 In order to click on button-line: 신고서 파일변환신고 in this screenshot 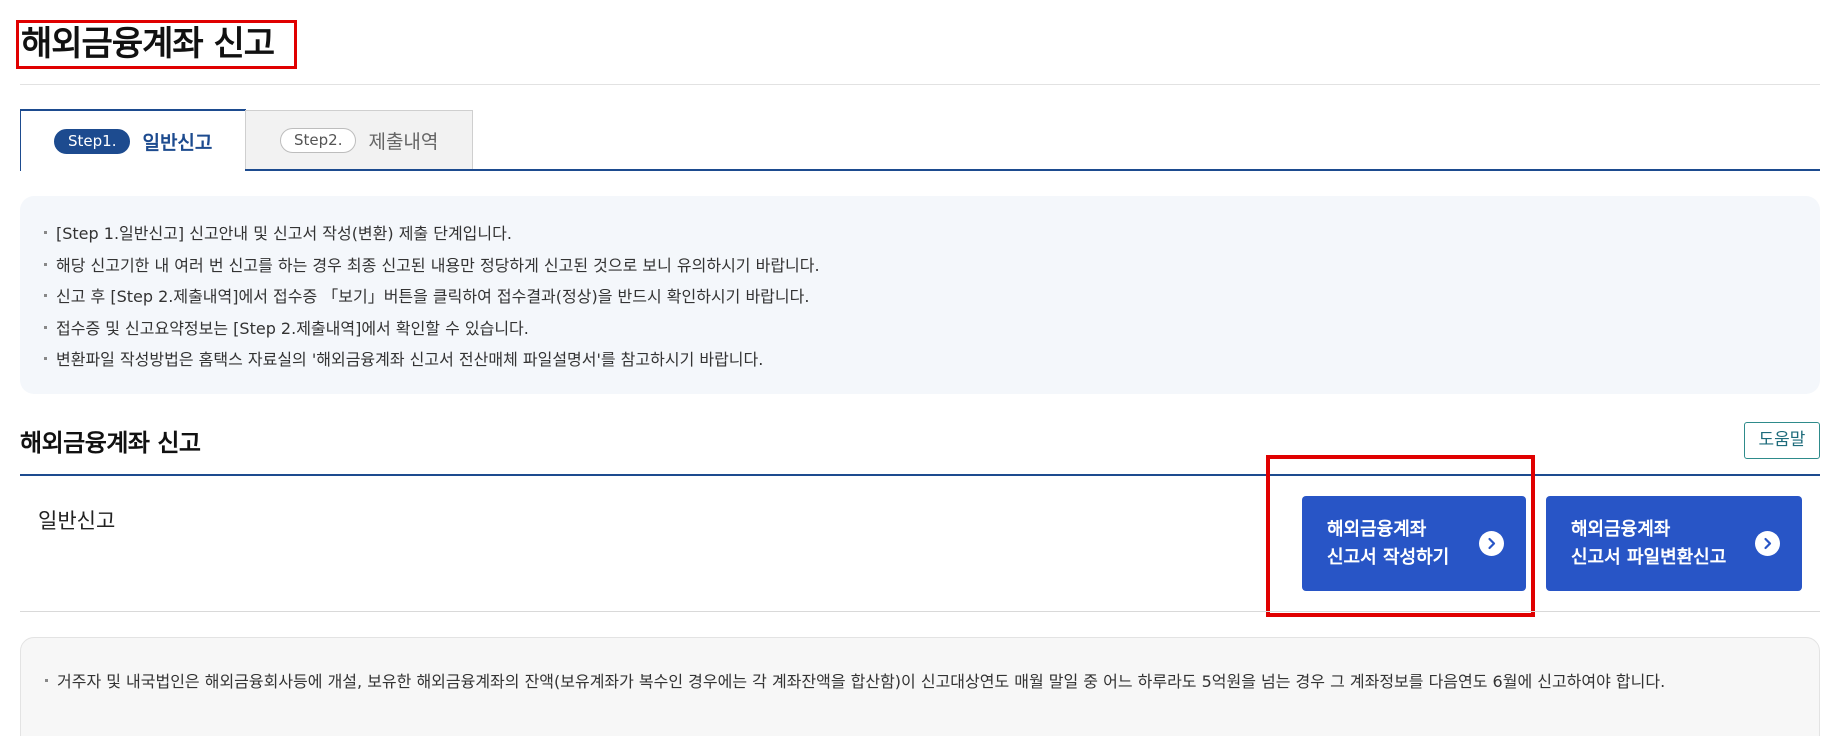, I will do `click(1649, 557)`.